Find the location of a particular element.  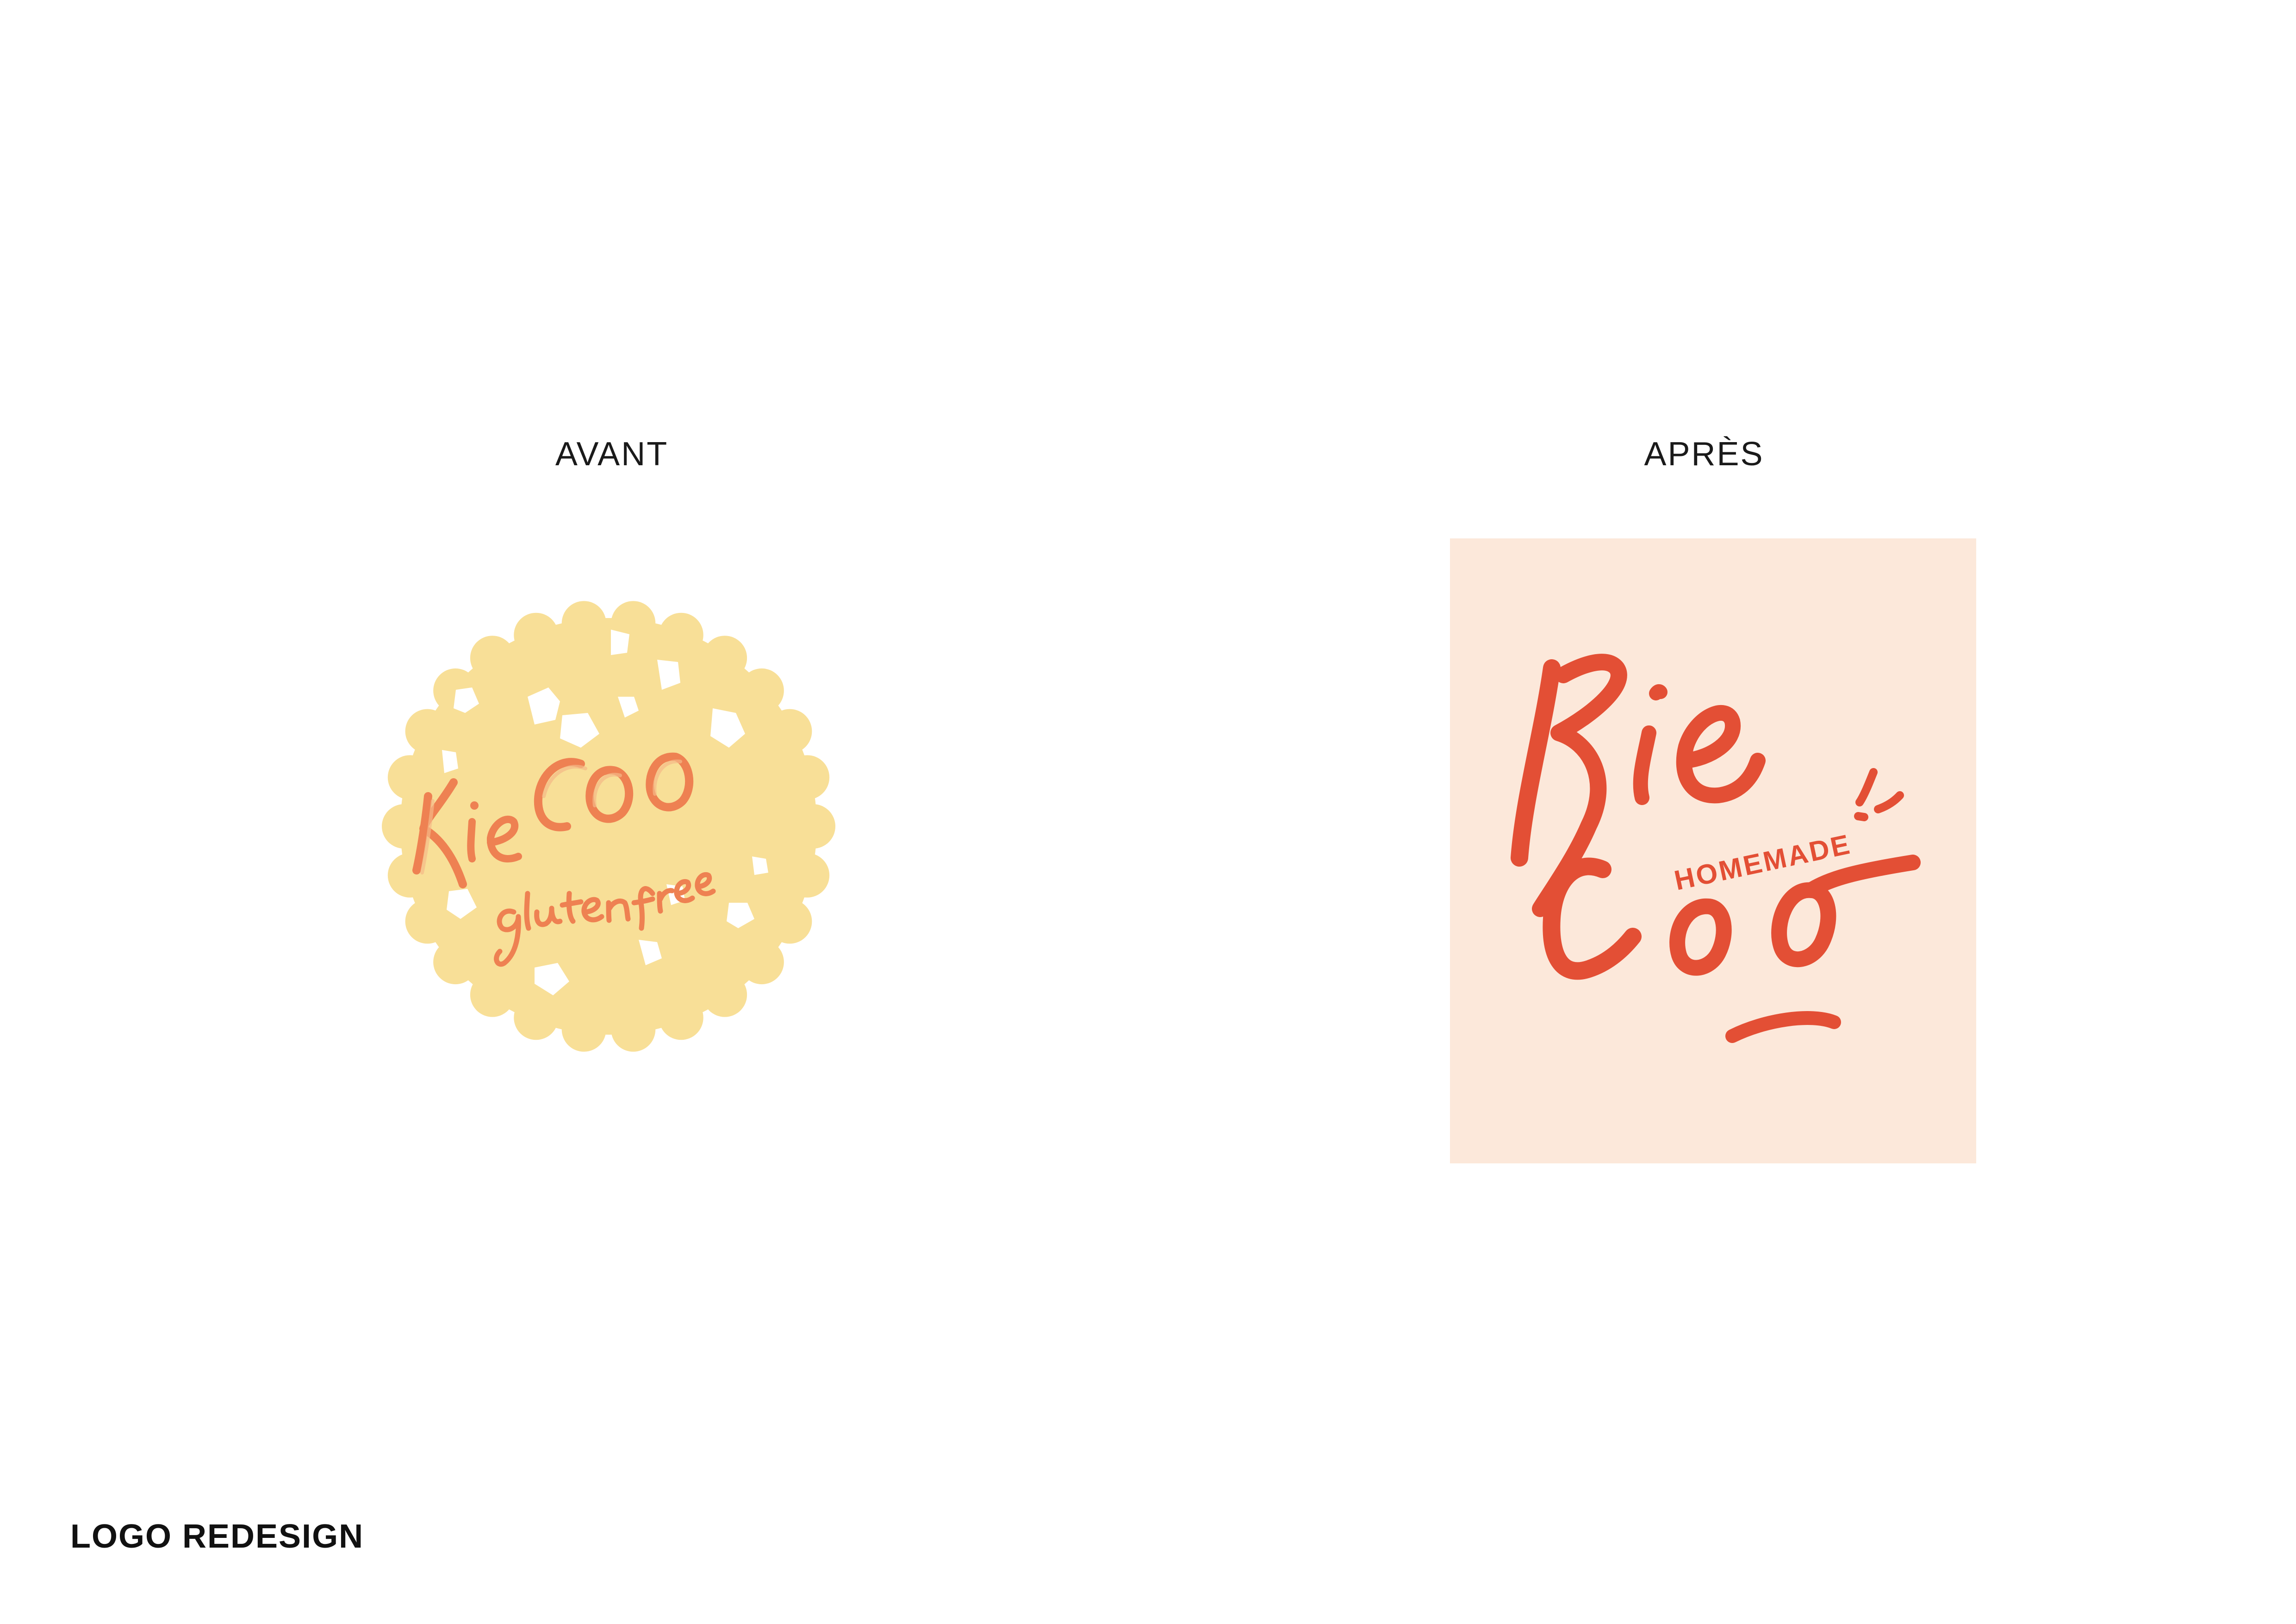

old-logo-graphic is located at coordinates (608, 826).